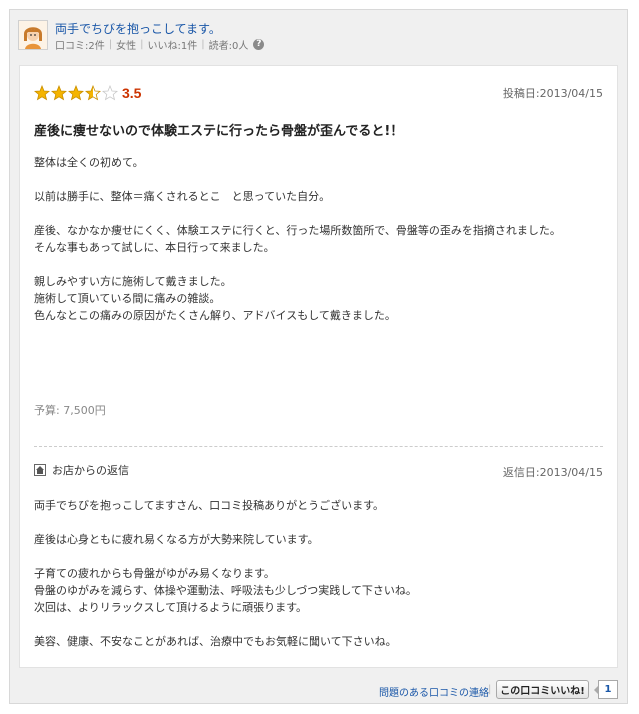 Image resolution: width=639 pixels, height=714 pixels. I want to click on review-title: 産後に痩せないので体験エステに行ったら骨盤が歪んでると!！, so click(219, 131).